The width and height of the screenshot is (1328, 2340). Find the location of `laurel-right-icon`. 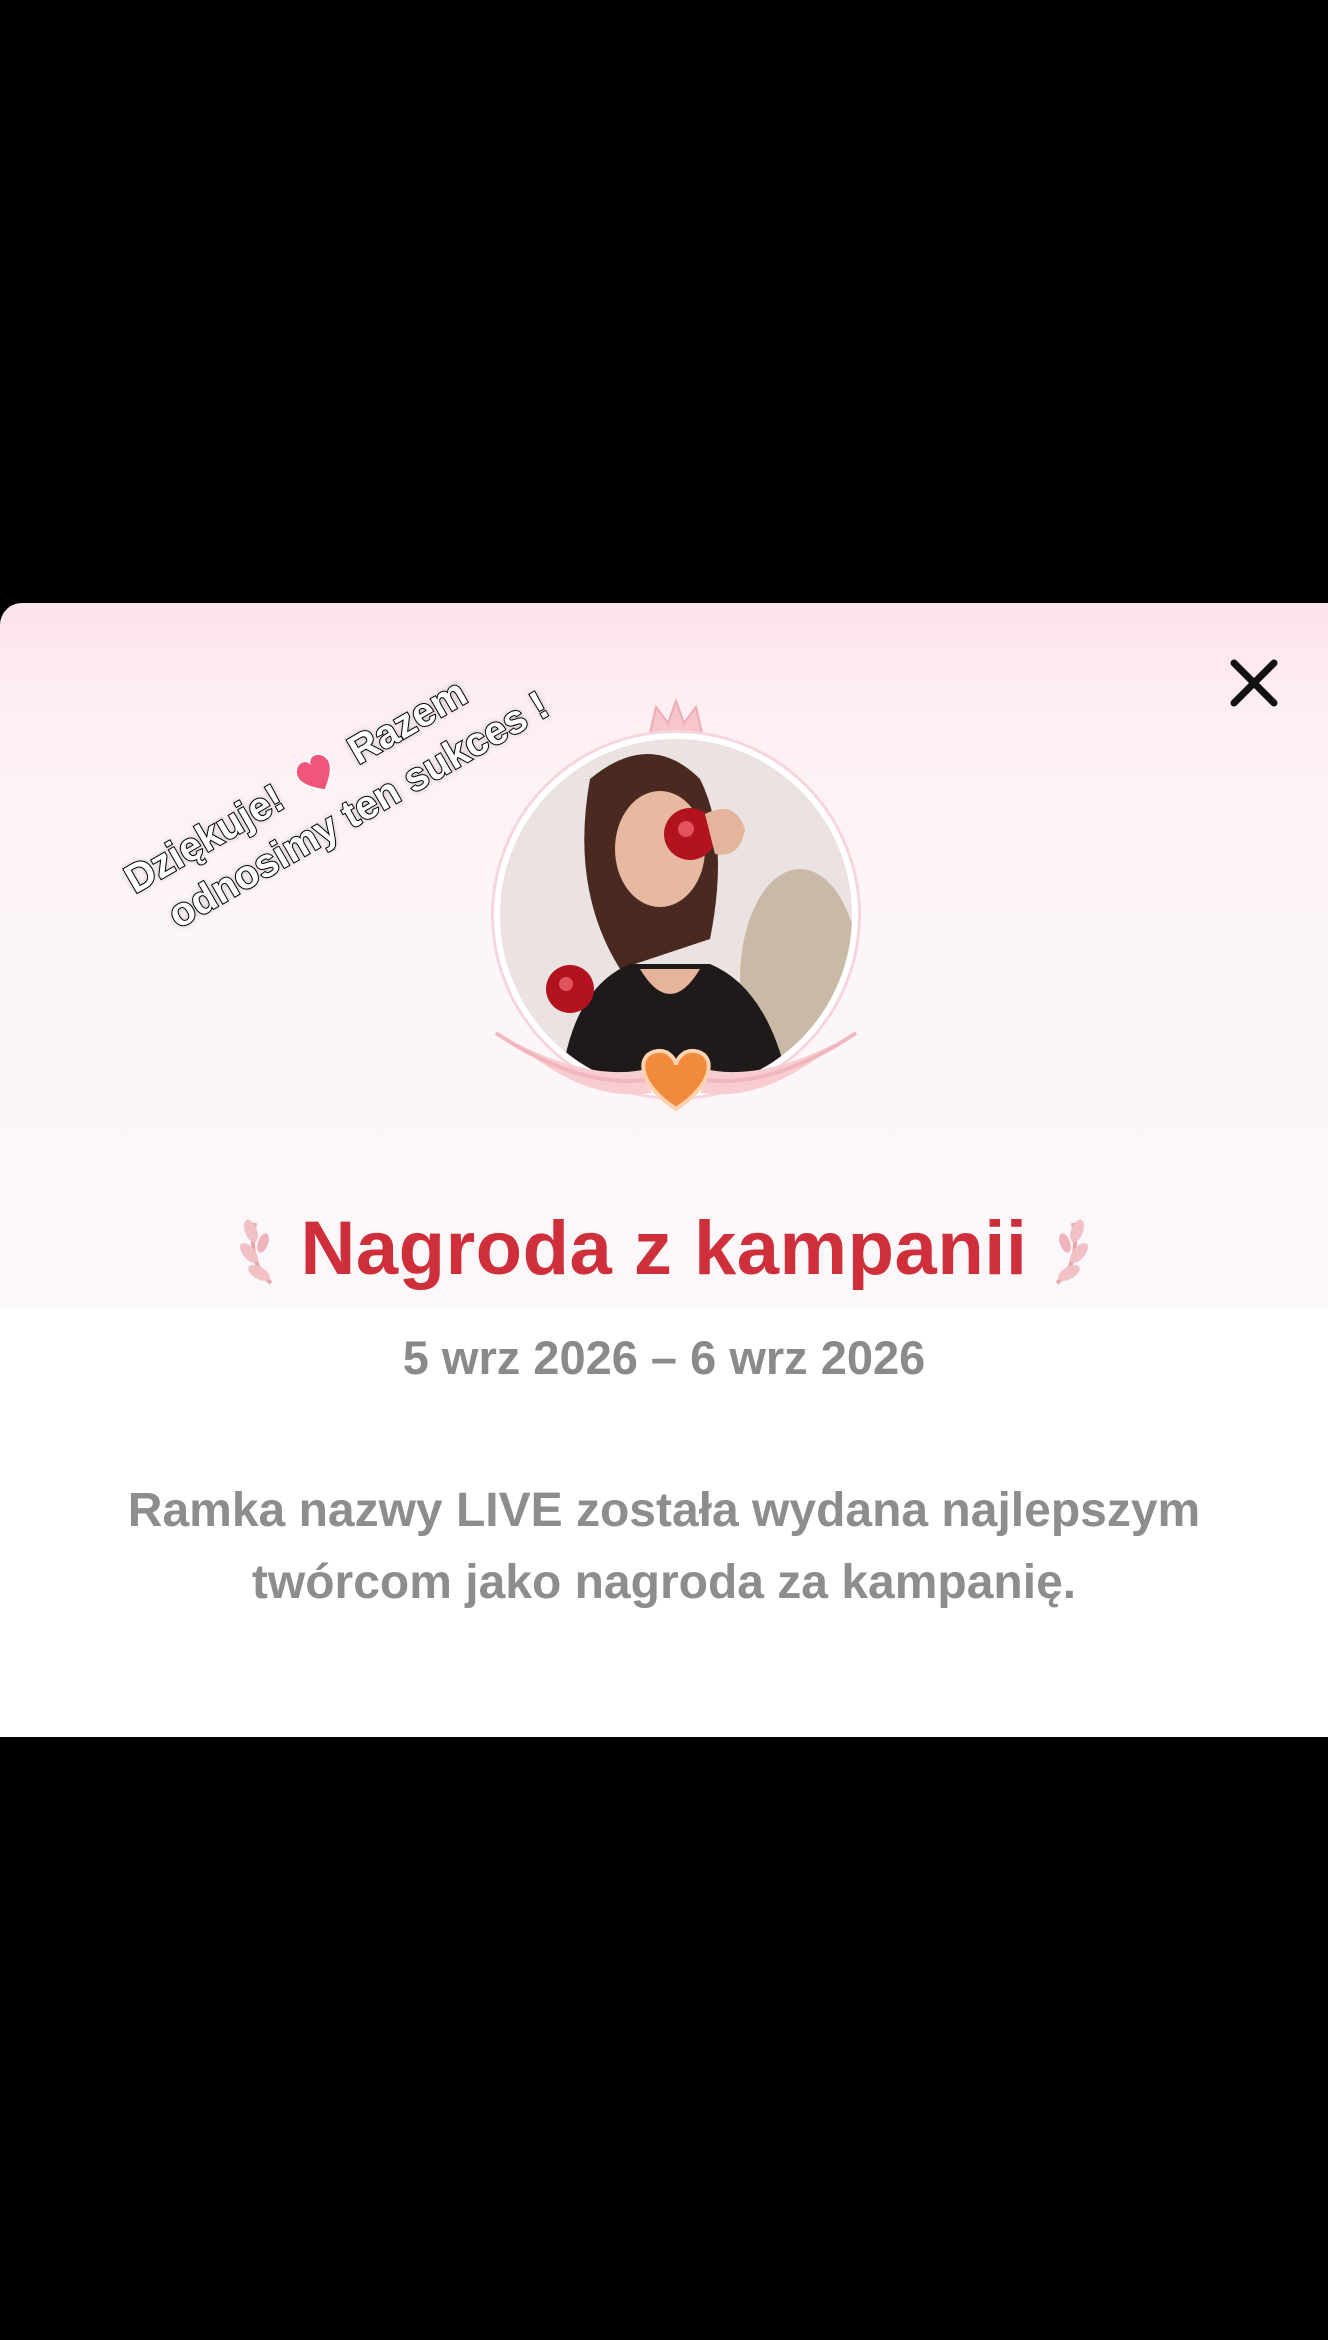

laurel-right-icon is located at coordinates (1072, 1252).